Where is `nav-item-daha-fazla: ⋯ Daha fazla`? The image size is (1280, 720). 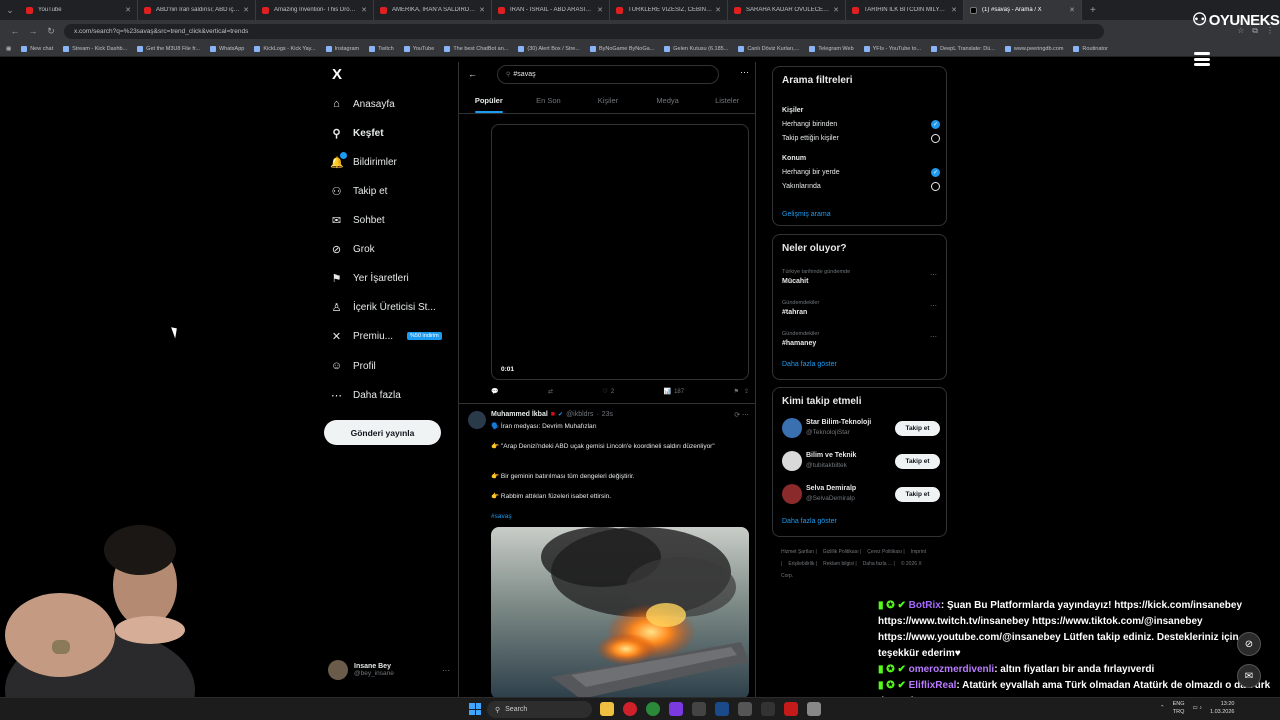
nav-item-daha-fazla: ⋯ Daha fazla is located at coordinates (365, 395).